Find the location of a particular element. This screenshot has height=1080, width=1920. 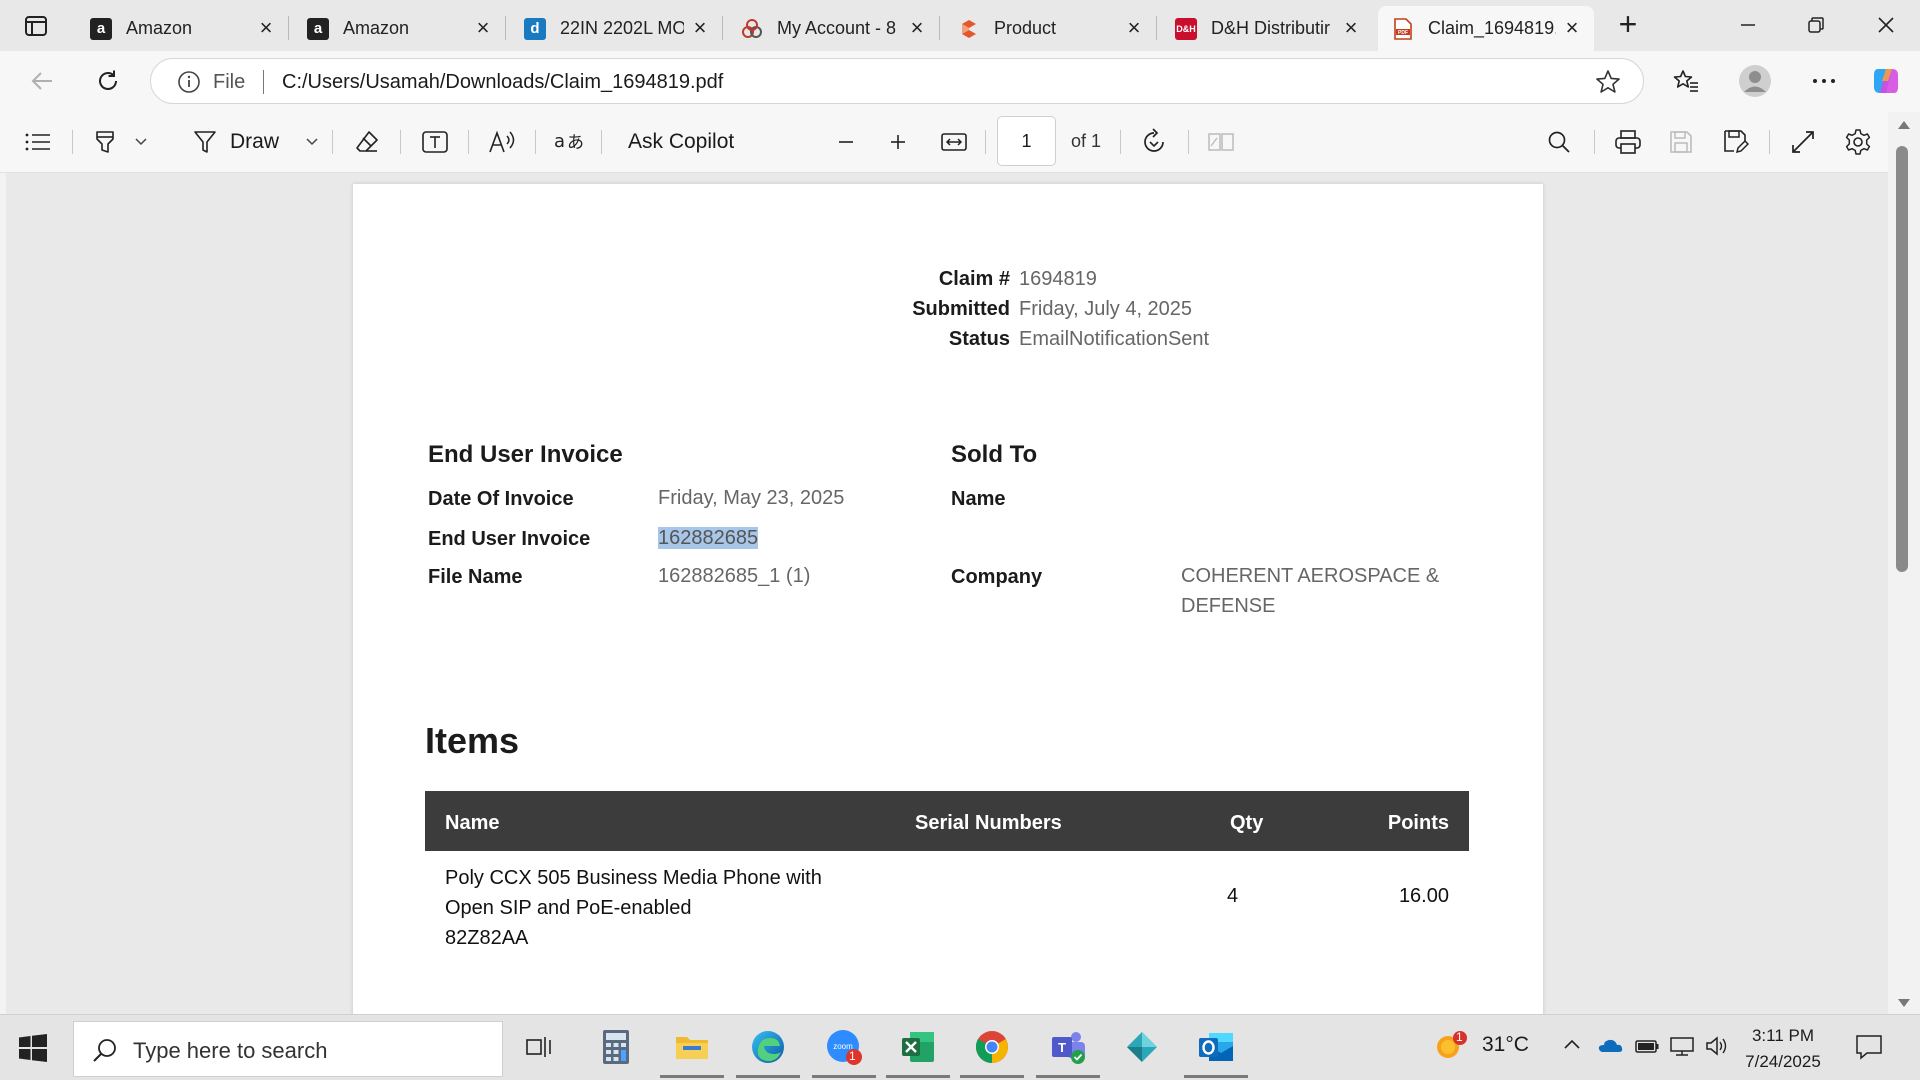

windows-start-icon is located at coordinates (33, 1050).